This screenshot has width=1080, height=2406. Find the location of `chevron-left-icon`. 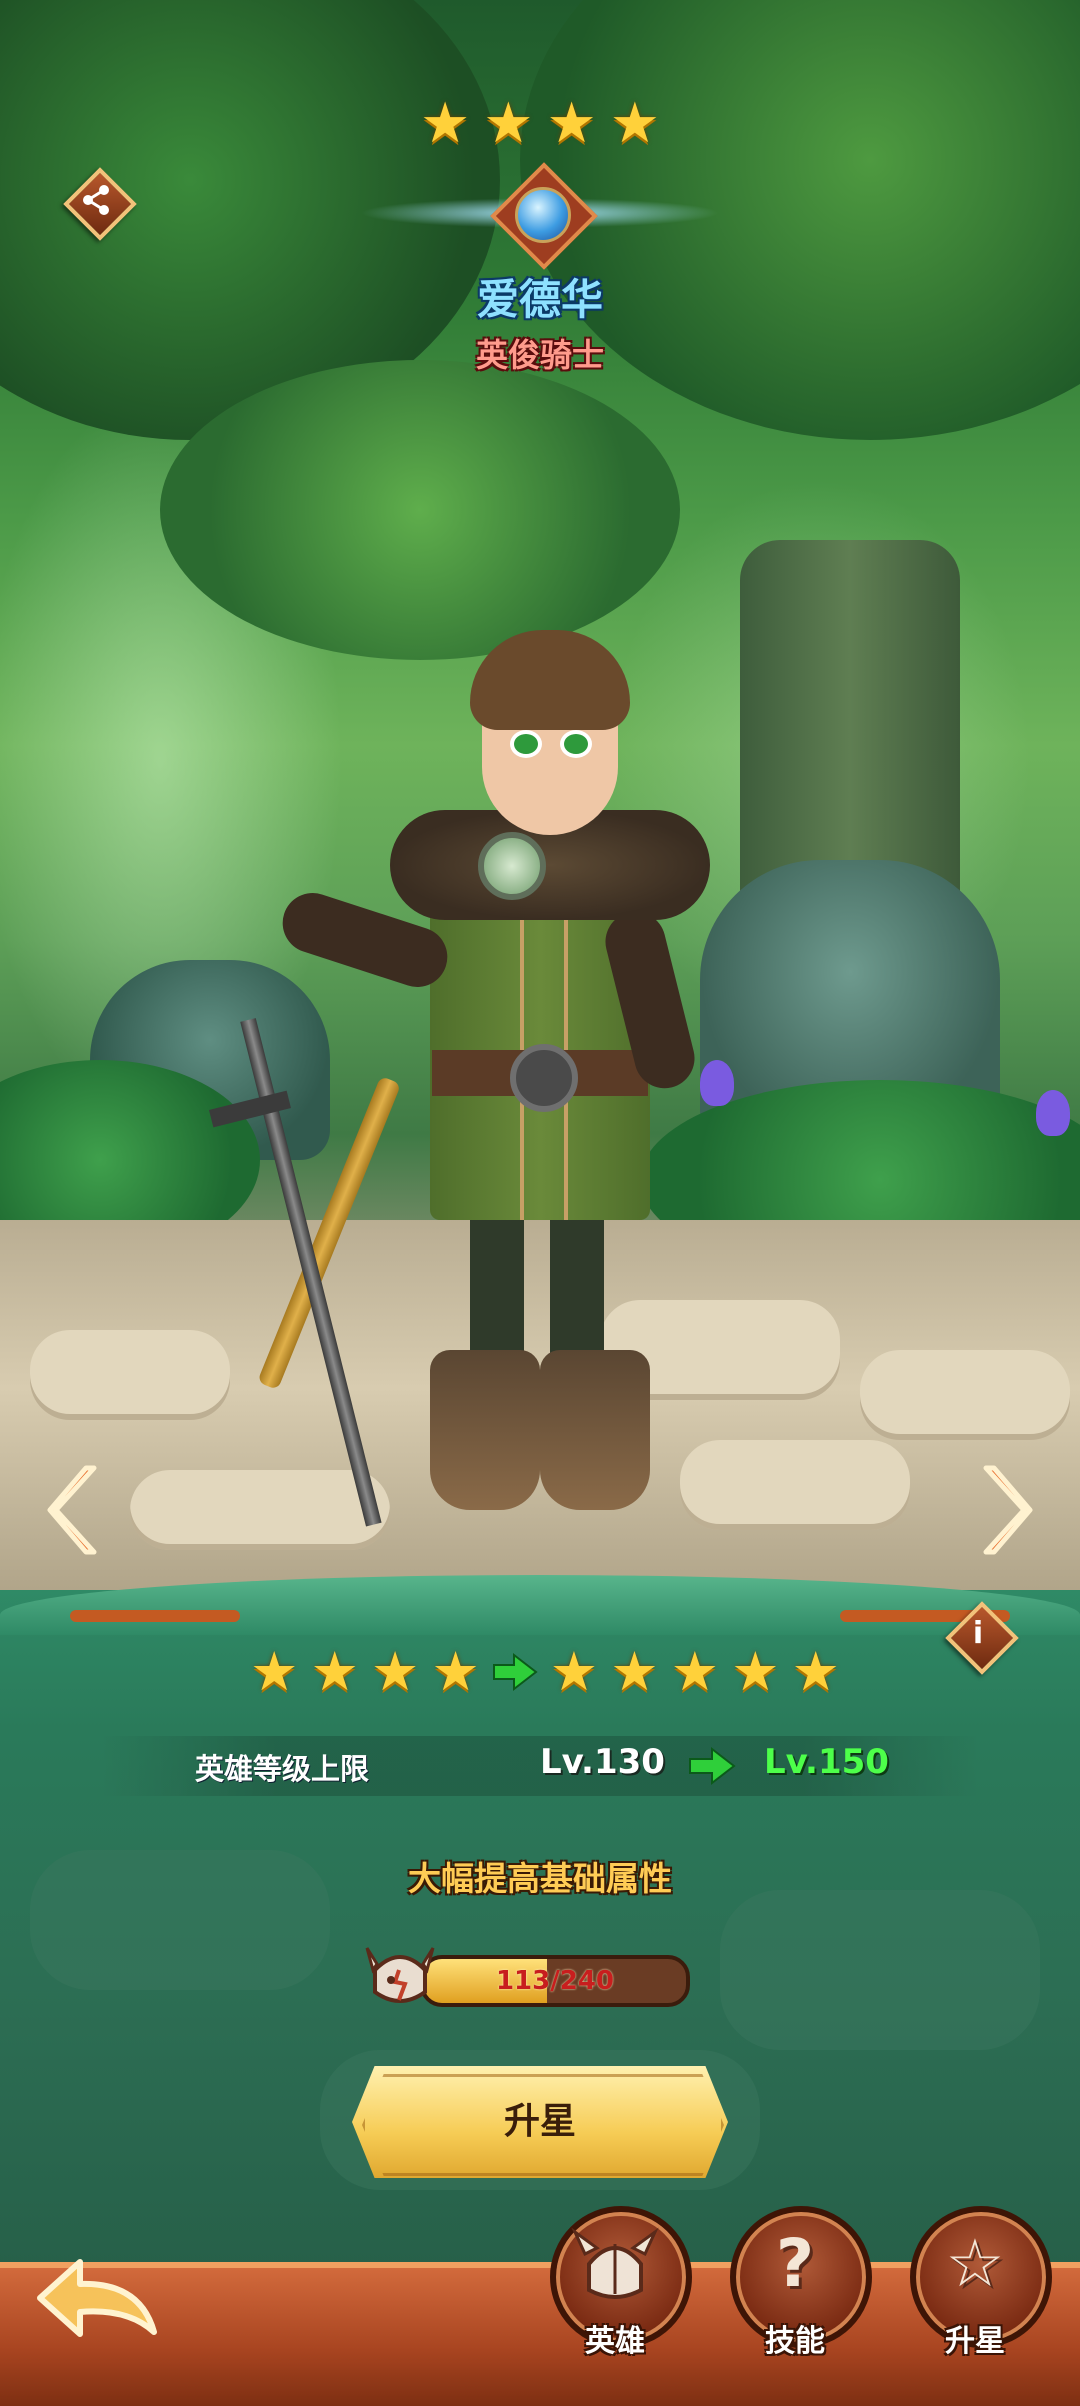

chevron-left-icon is located at coordinates (72, 1510).